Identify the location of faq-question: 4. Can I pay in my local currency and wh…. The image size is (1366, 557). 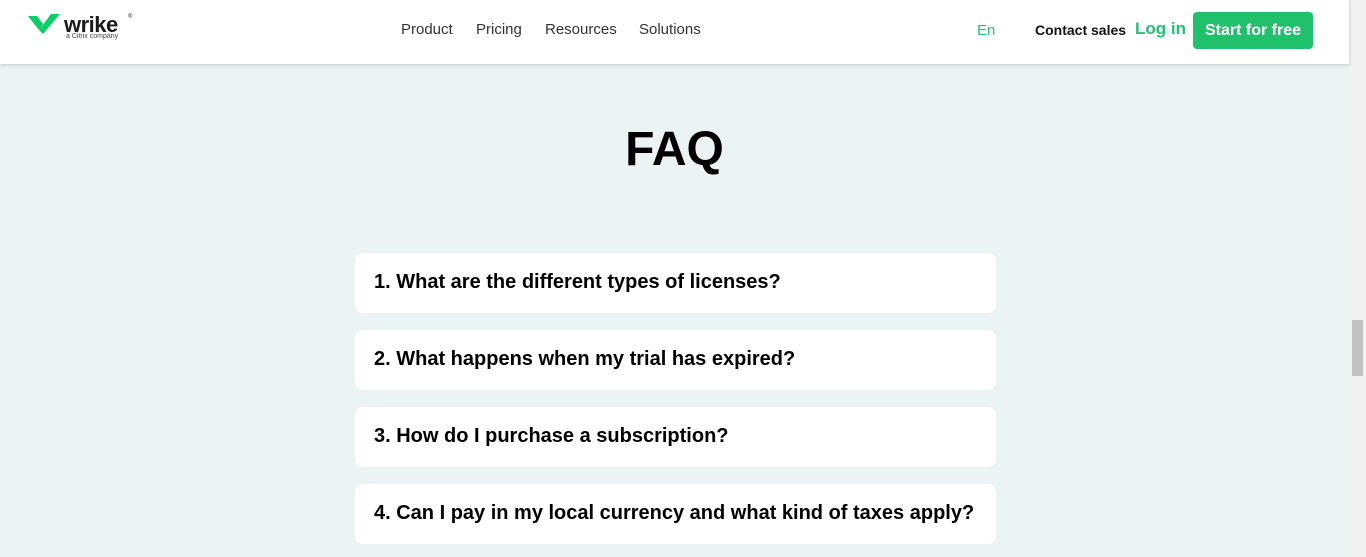
(674, 513).